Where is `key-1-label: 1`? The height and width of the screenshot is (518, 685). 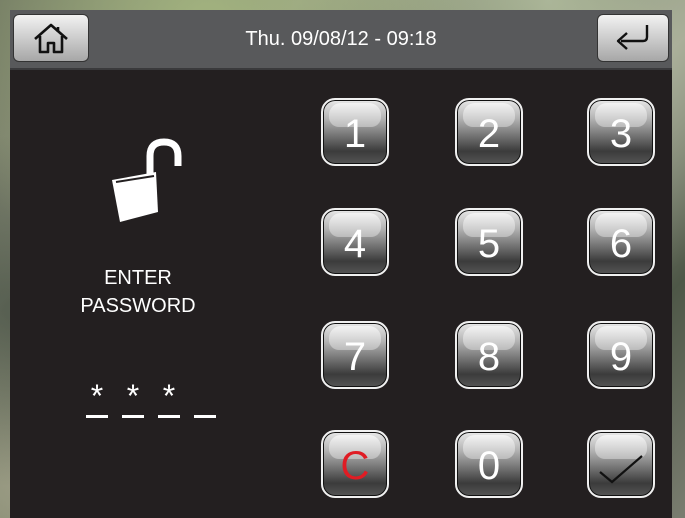 key-1-label: 1 is located at coordinates (355, 134).